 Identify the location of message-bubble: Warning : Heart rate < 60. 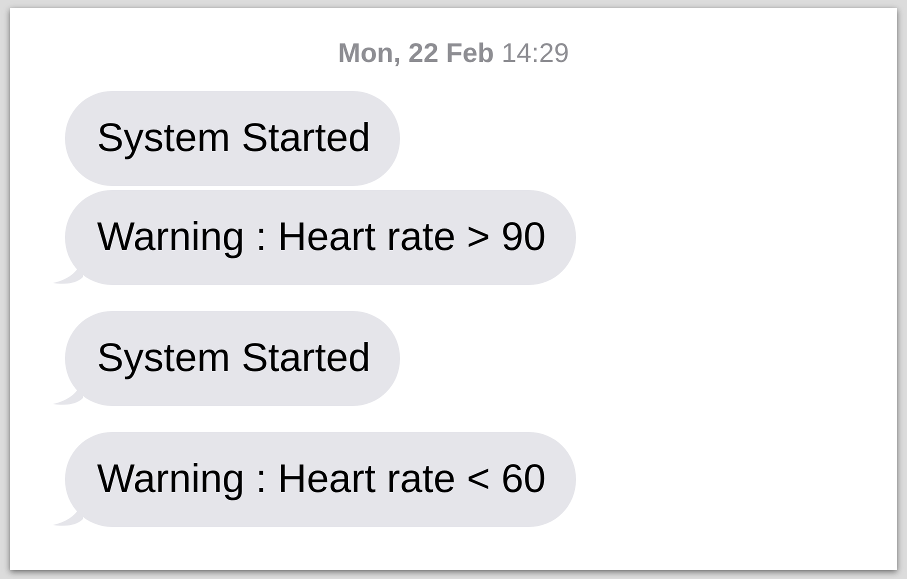
(320, 479).